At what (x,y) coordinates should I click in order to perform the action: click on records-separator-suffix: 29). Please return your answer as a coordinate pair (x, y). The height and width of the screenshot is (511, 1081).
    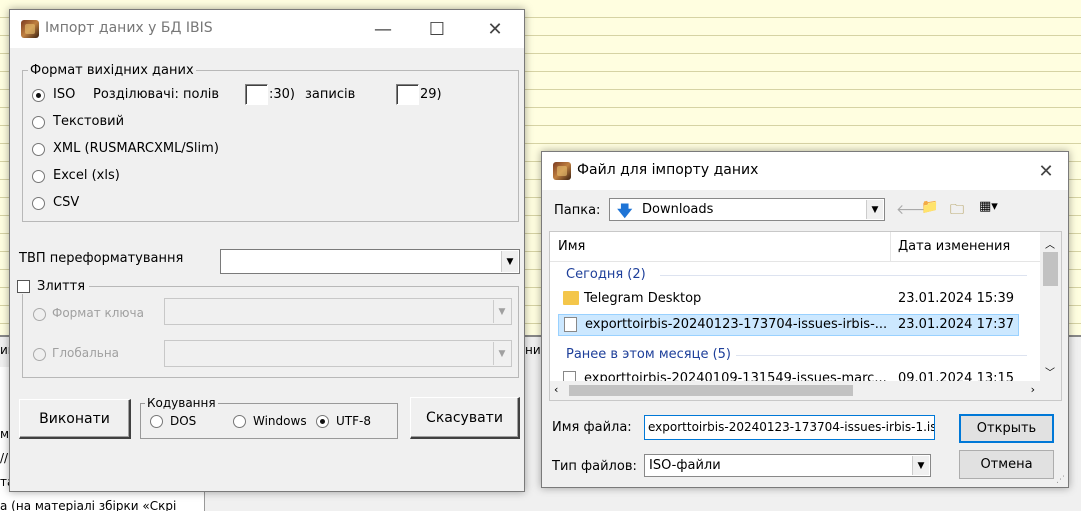
    Looking at the image, I should click on (431, 94).